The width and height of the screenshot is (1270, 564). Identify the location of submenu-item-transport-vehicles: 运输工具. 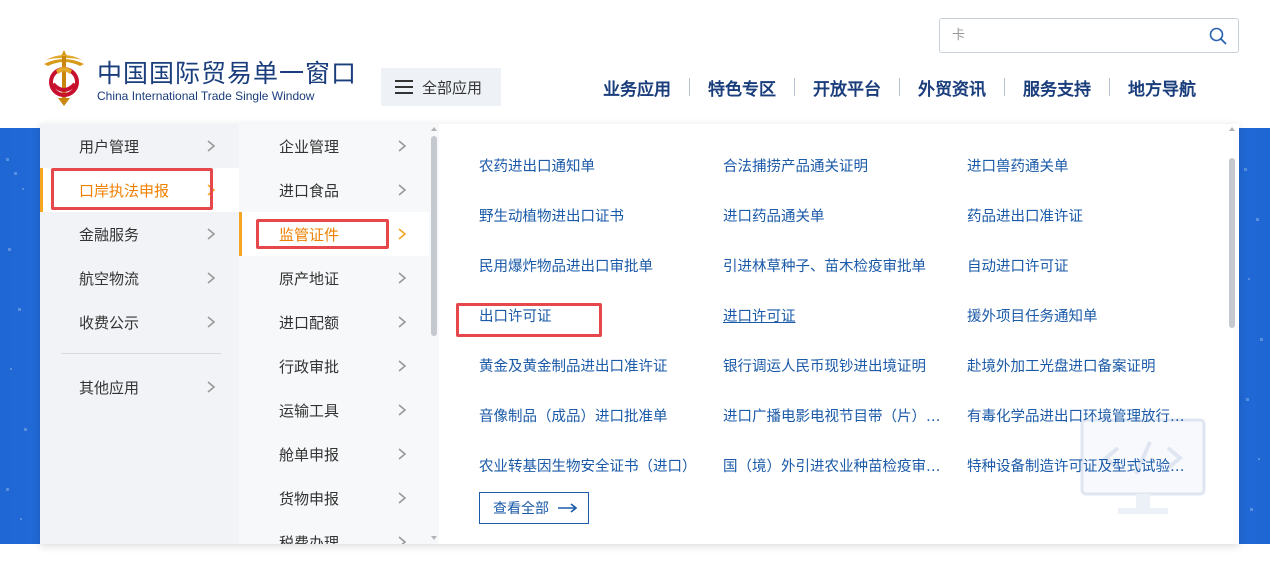
(334, 410).